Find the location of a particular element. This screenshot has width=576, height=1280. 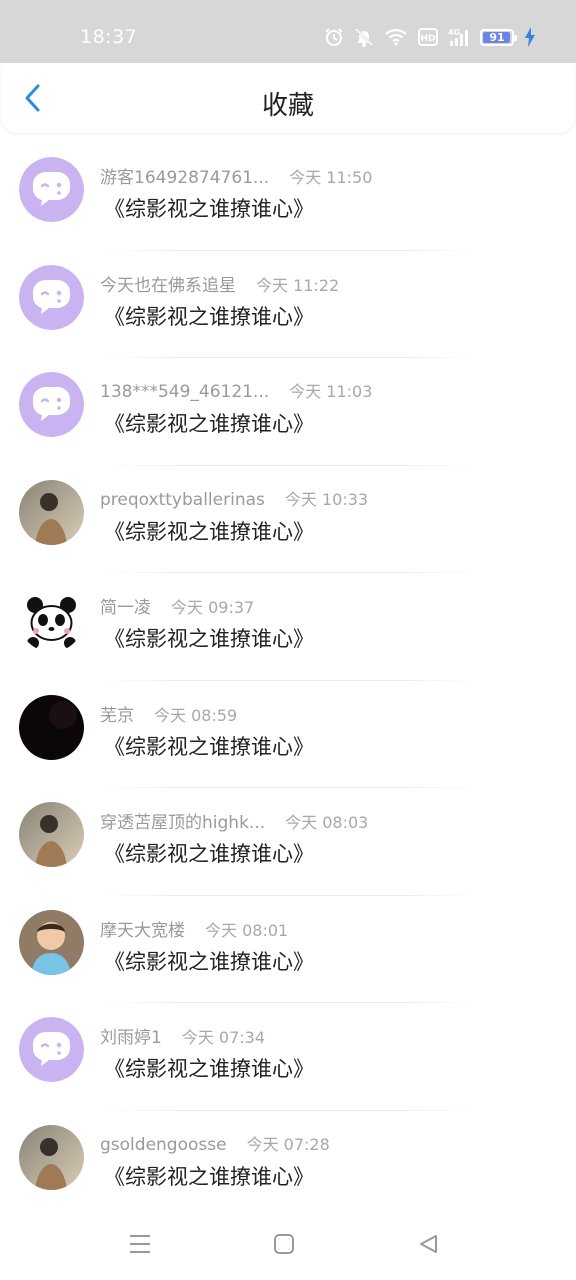

timestamp: 今天 07:34 is located at coordinates (223, 1037).